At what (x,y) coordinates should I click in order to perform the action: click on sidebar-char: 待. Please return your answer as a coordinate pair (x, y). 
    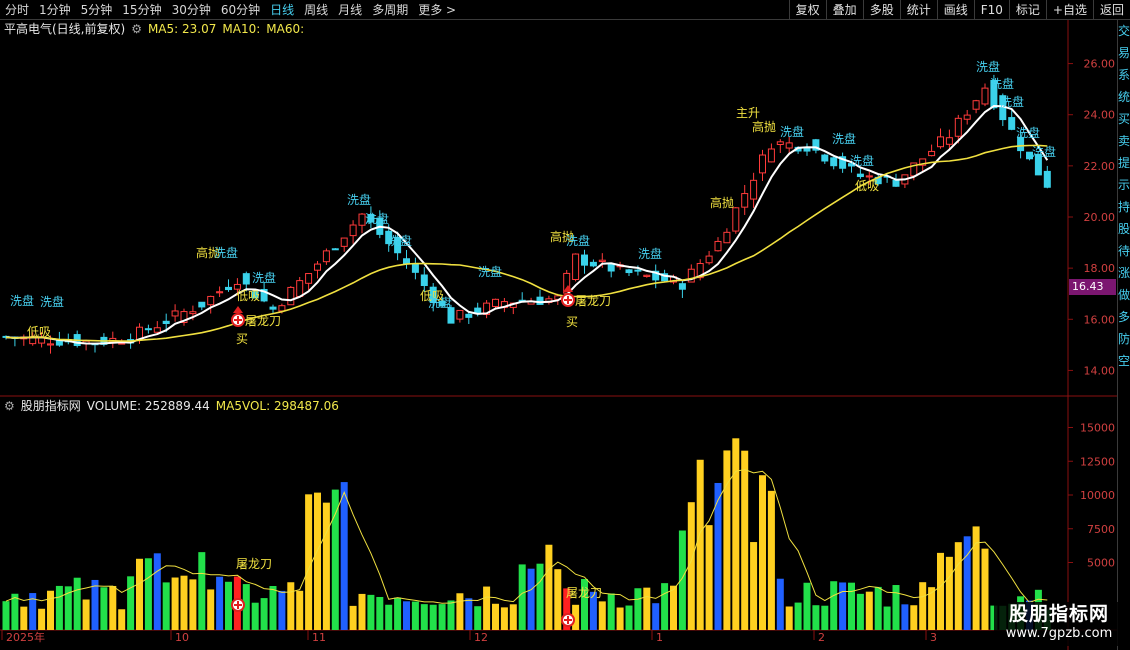
    Looking at the image, I should click on (1124, 251).